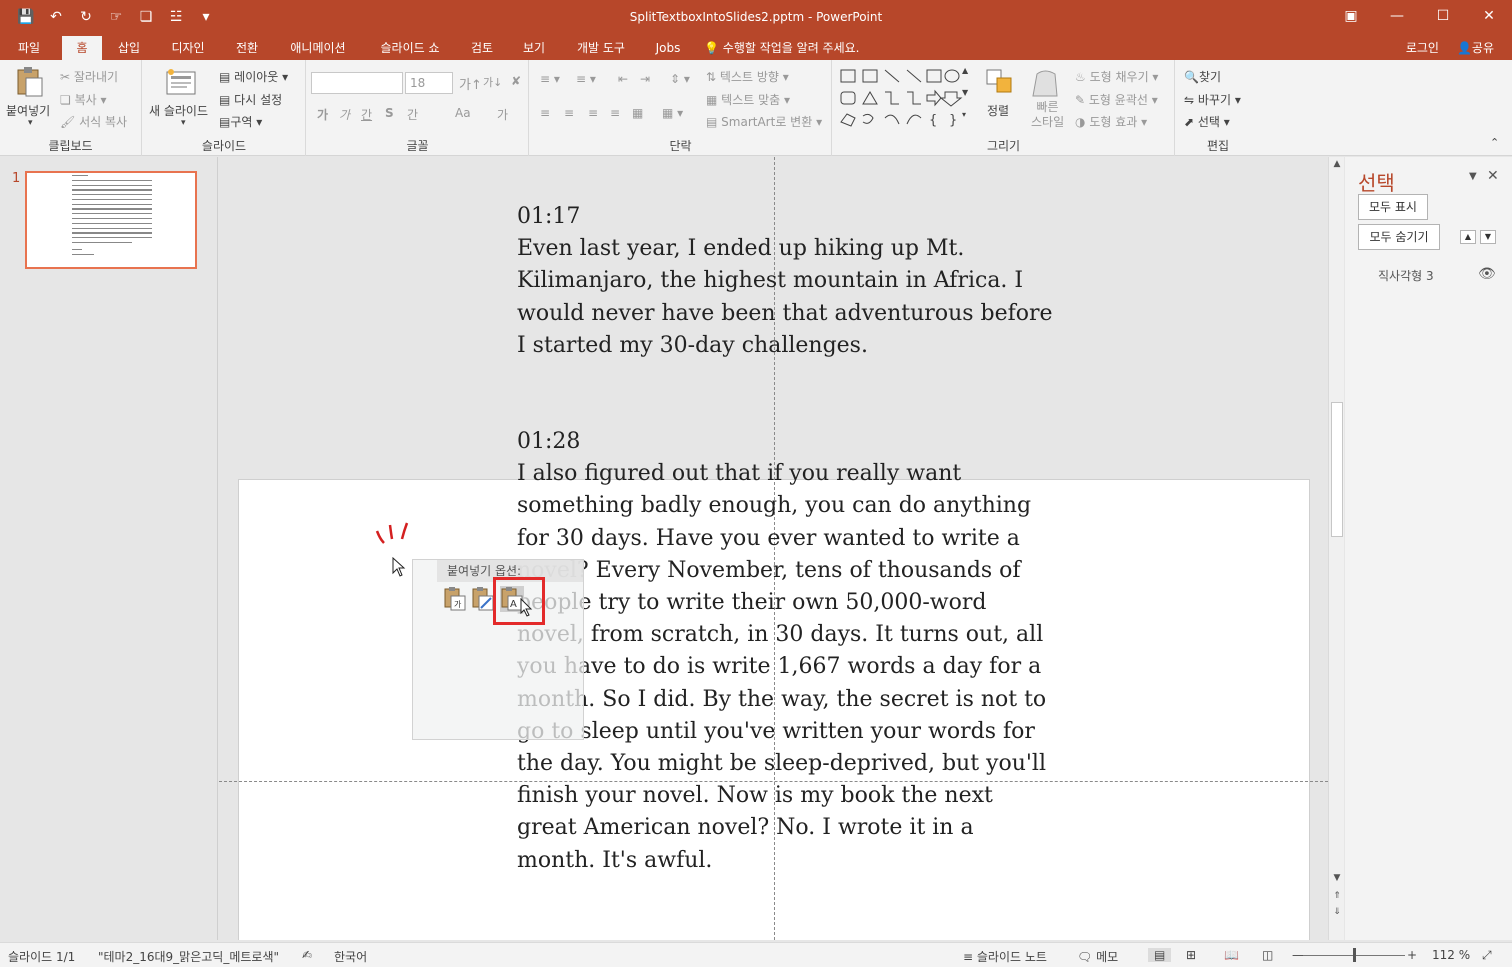 Image resolution: width=1512 pixels, height=967 pixels. Describe the element at coordinates (83, 99) in the screenshot. I see `copy-button: ❏ 복사 ▾` at that location.